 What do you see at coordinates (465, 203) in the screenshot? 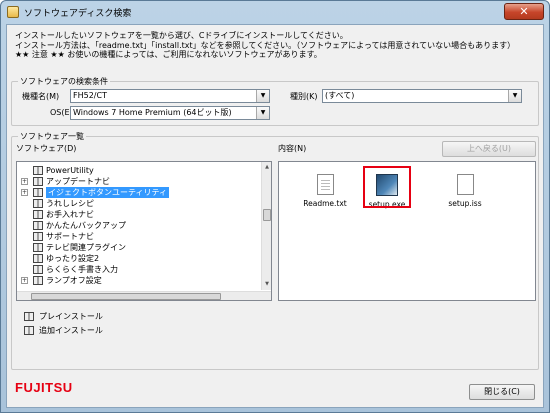
I see `file-name: setup.iss` at bounding box center [465, 203].